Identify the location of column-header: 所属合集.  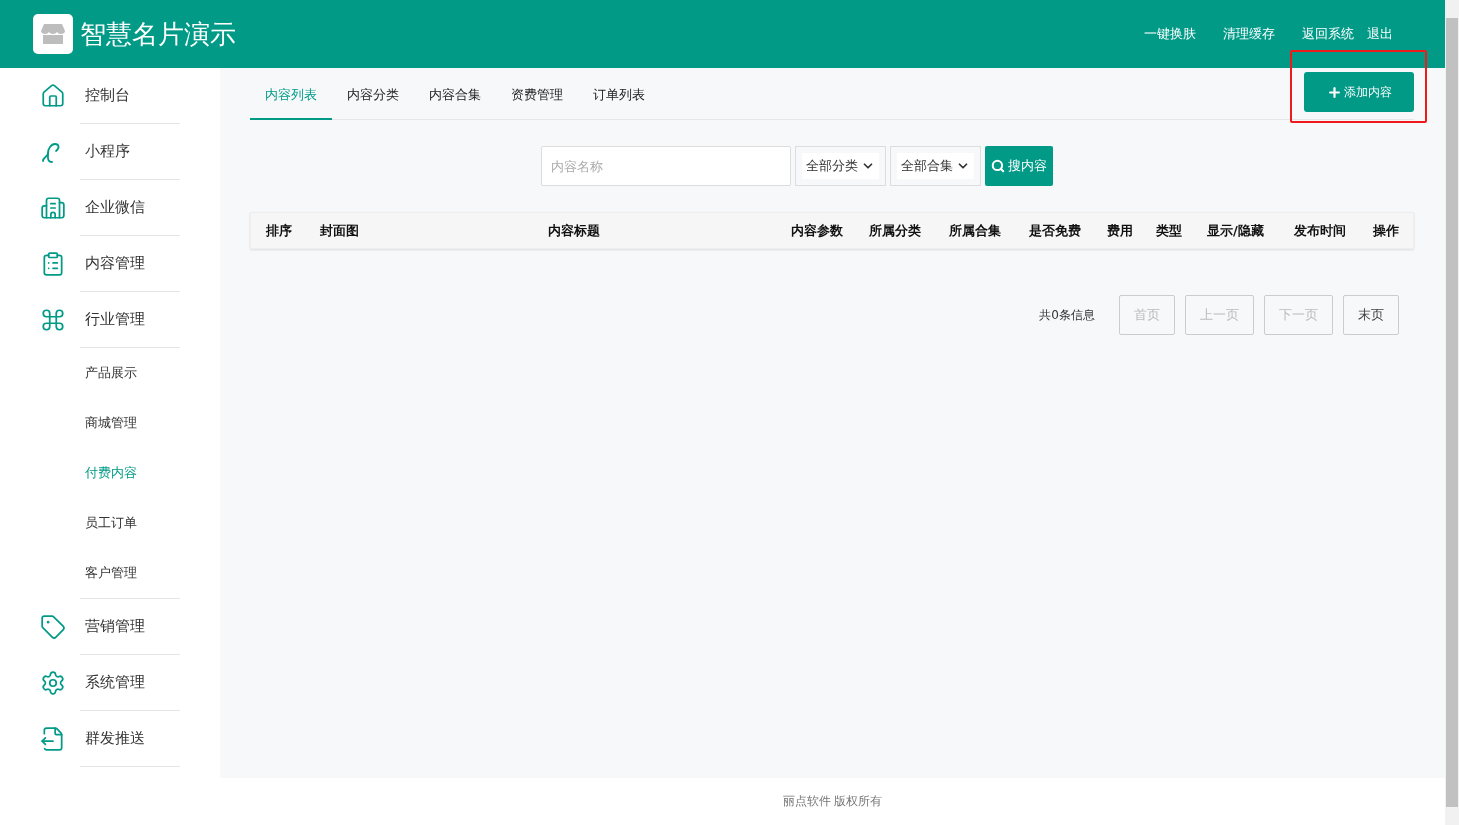
(975, 230).